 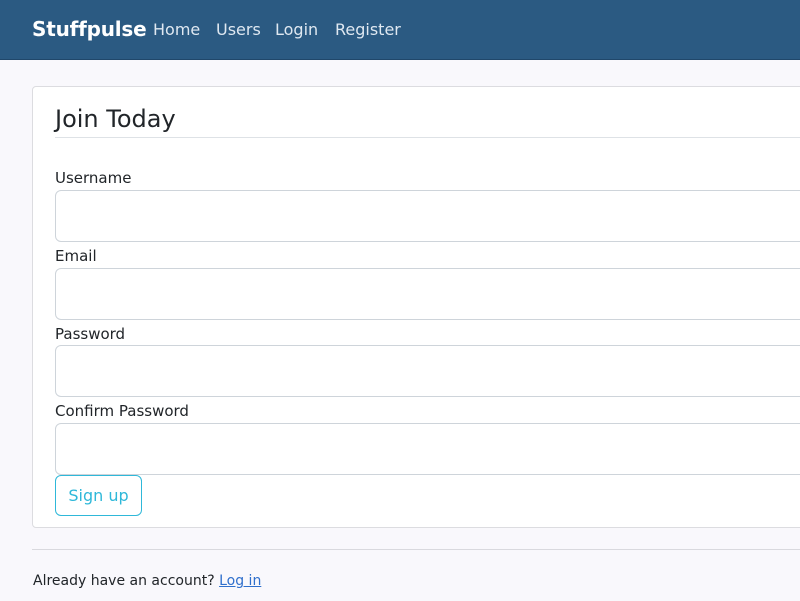 What do you see at coordinates (427, 449) in the screenshot?
I see `confirm-password-input` at bounding box center [427, 449].